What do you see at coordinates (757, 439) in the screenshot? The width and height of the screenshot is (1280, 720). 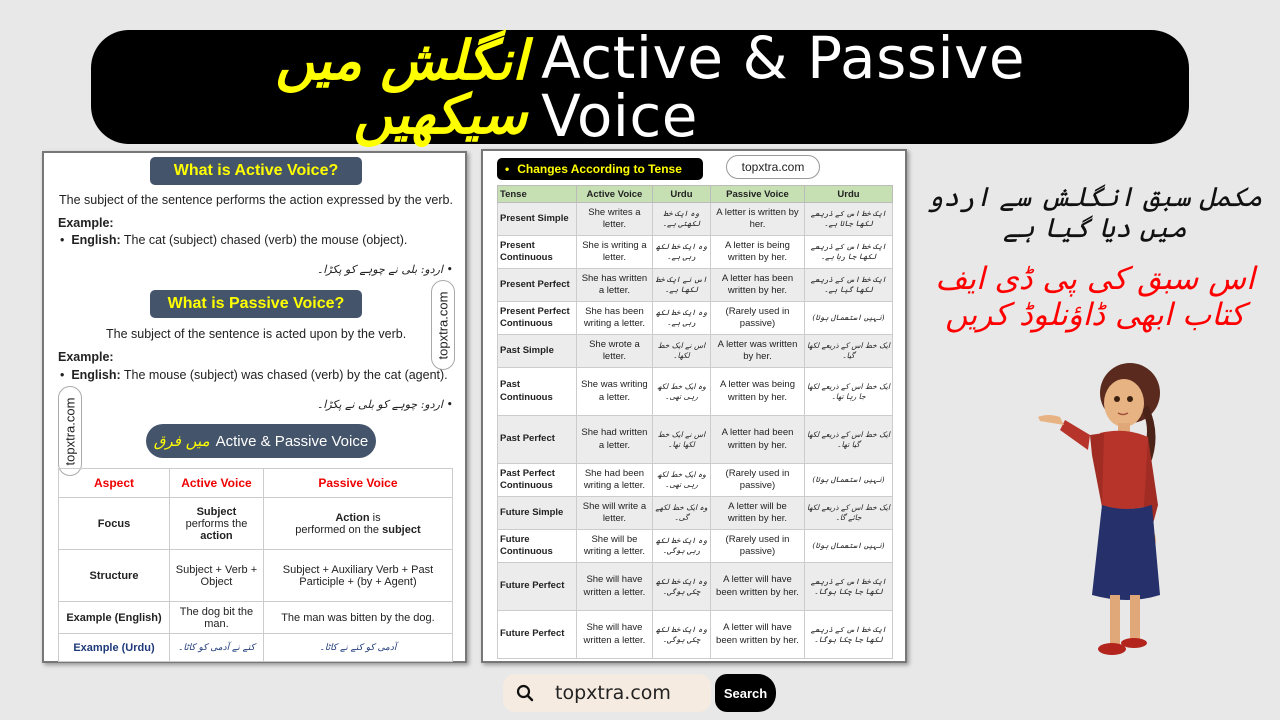 I see `passive-cell: A letter had been written by her.` at bounding box center [757, 439].